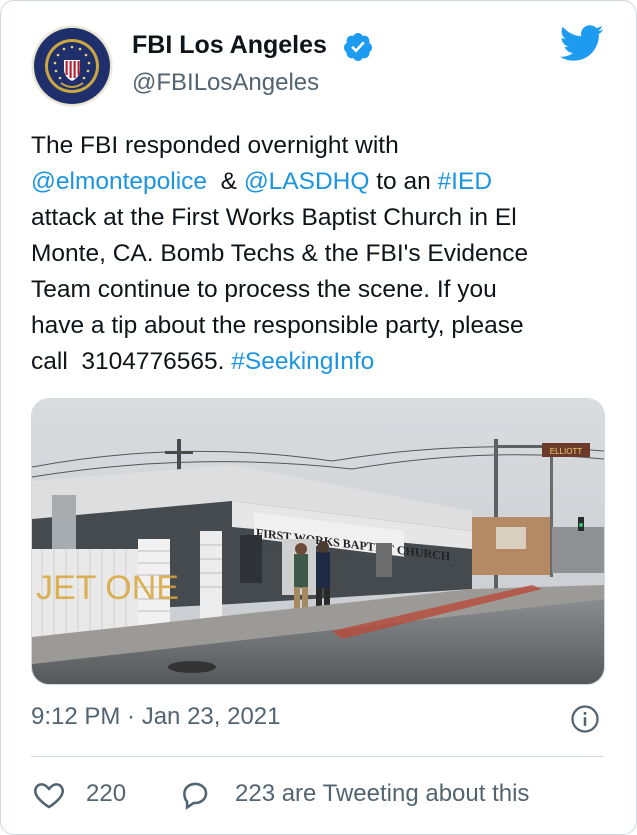 The height and width of the screenshot is (835, 637). Describe the element at coordinates (225, 83) in the screenshot. I see `account-handle: @FBILosAngeles` at that location.